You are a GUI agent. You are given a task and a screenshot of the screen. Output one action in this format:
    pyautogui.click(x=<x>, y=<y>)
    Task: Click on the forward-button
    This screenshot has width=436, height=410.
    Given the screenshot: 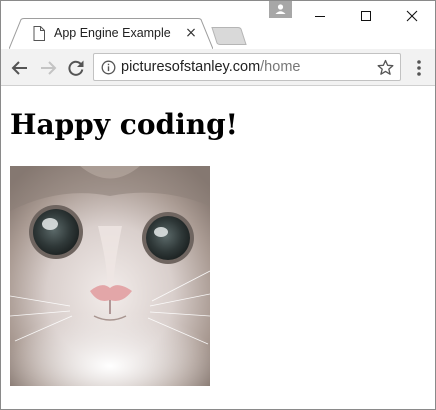 What is the action you would take?
    pyautogui.click(x=48, y=68)
    